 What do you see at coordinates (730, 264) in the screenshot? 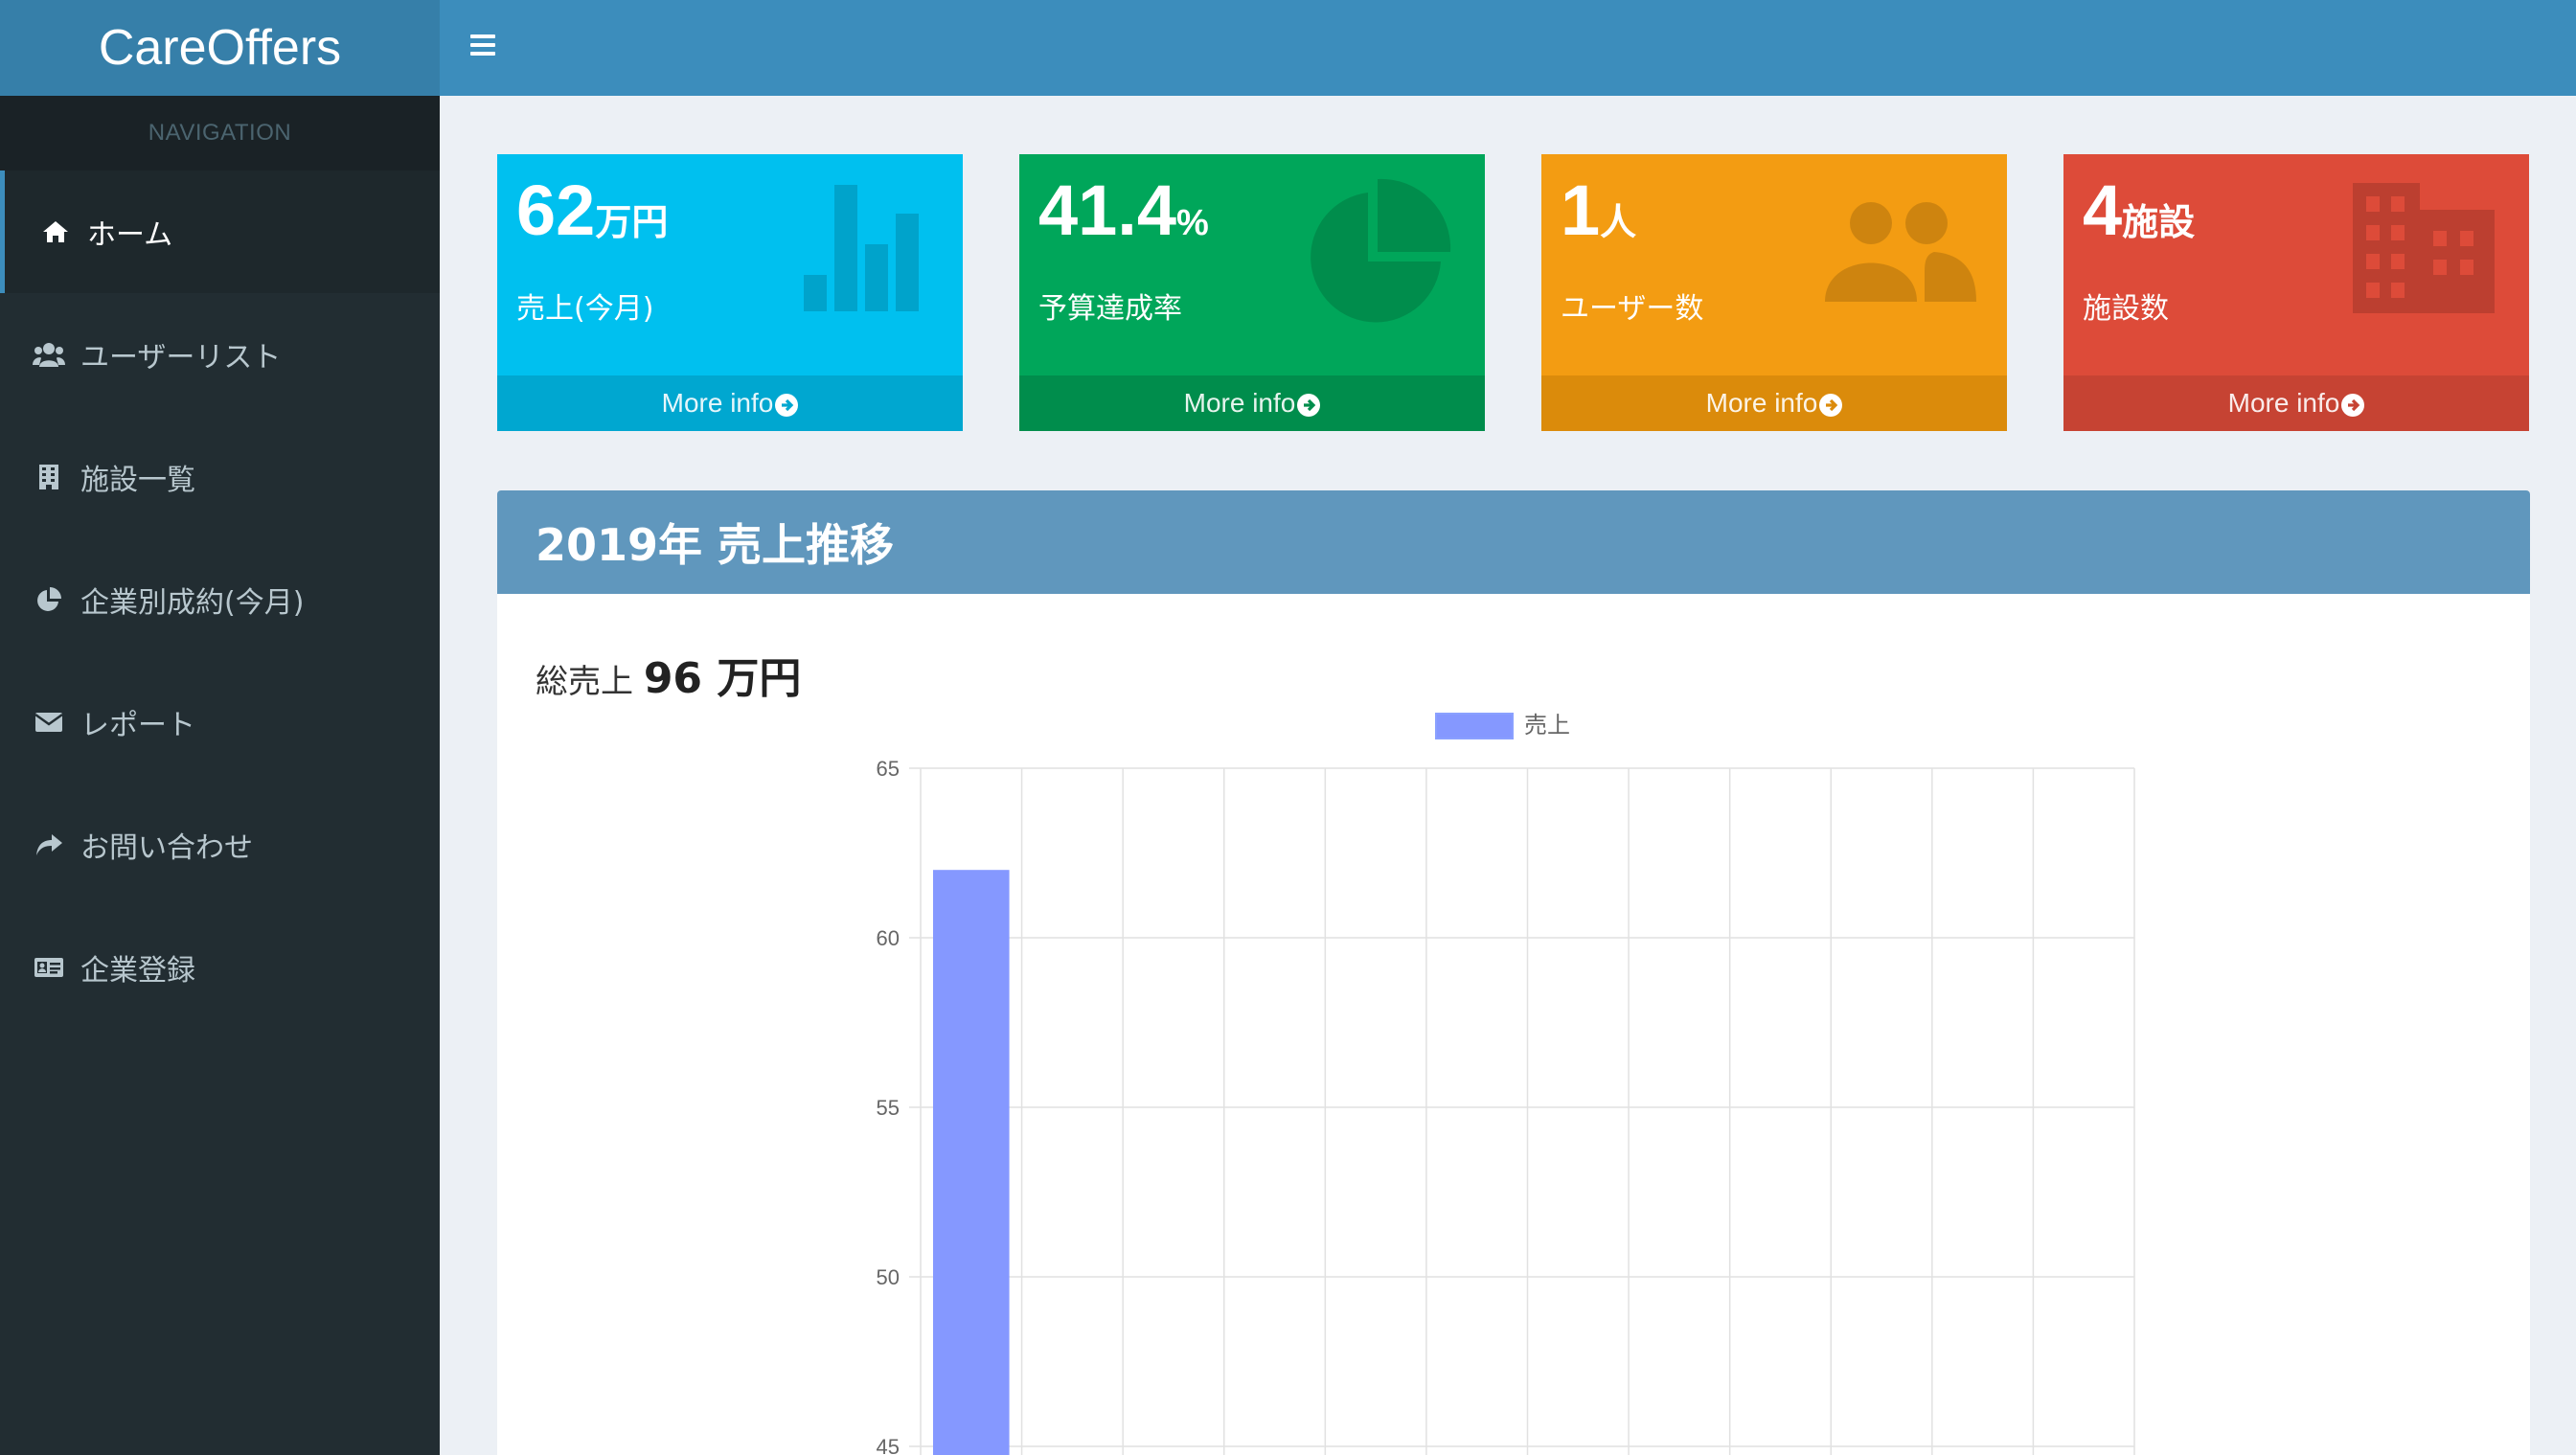
I see `box-body: 62万円 売上(今月)` at bounding box center [730, 264].